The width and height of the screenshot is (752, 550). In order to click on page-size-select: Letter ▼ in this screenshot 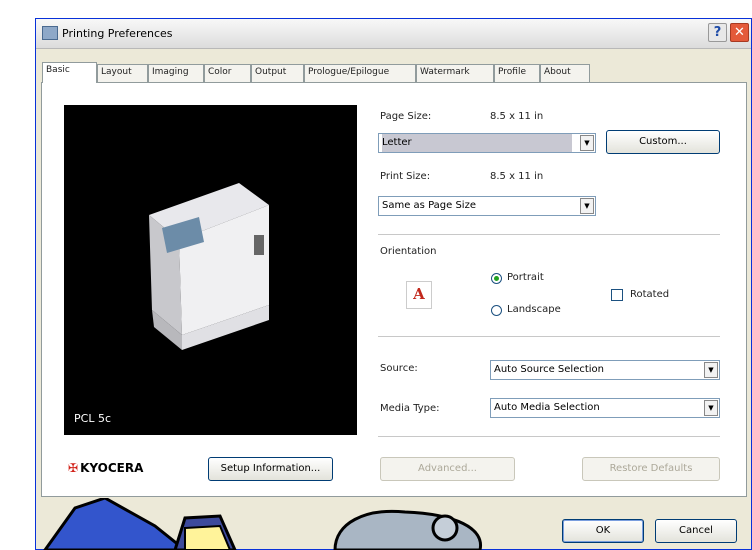, I will do `click(487, 143)`.